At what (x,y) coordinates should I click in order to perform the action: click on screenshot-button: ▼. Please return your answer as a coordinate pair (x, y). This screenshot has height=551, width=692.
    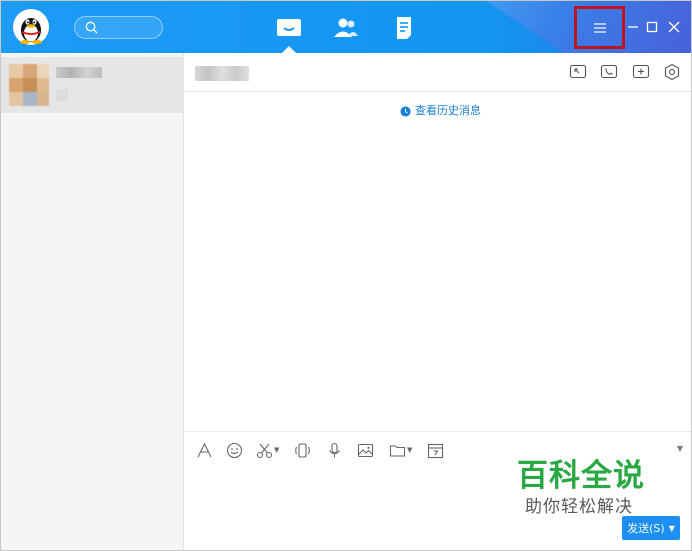
    Looking at the image, I should click on (267, 450).